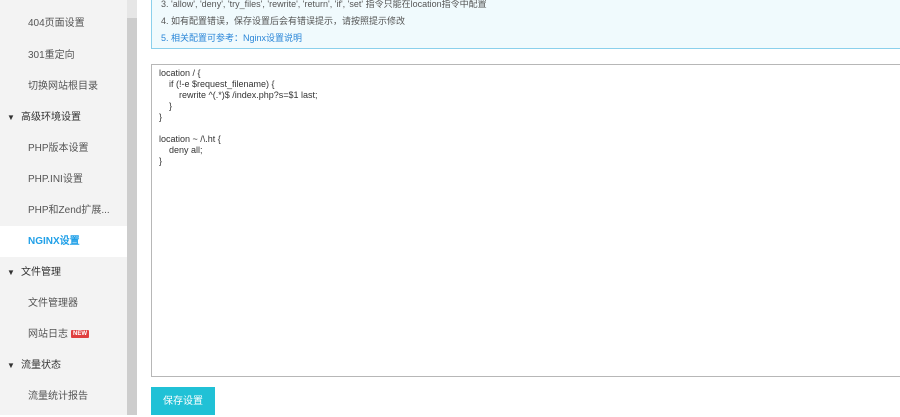 This screenshot has width=900, height=417. What do you see at coordinates (132, 216) in the screenshot?
I see `sidebar-scrollbar-thumb` at bounding box center [132, 216].